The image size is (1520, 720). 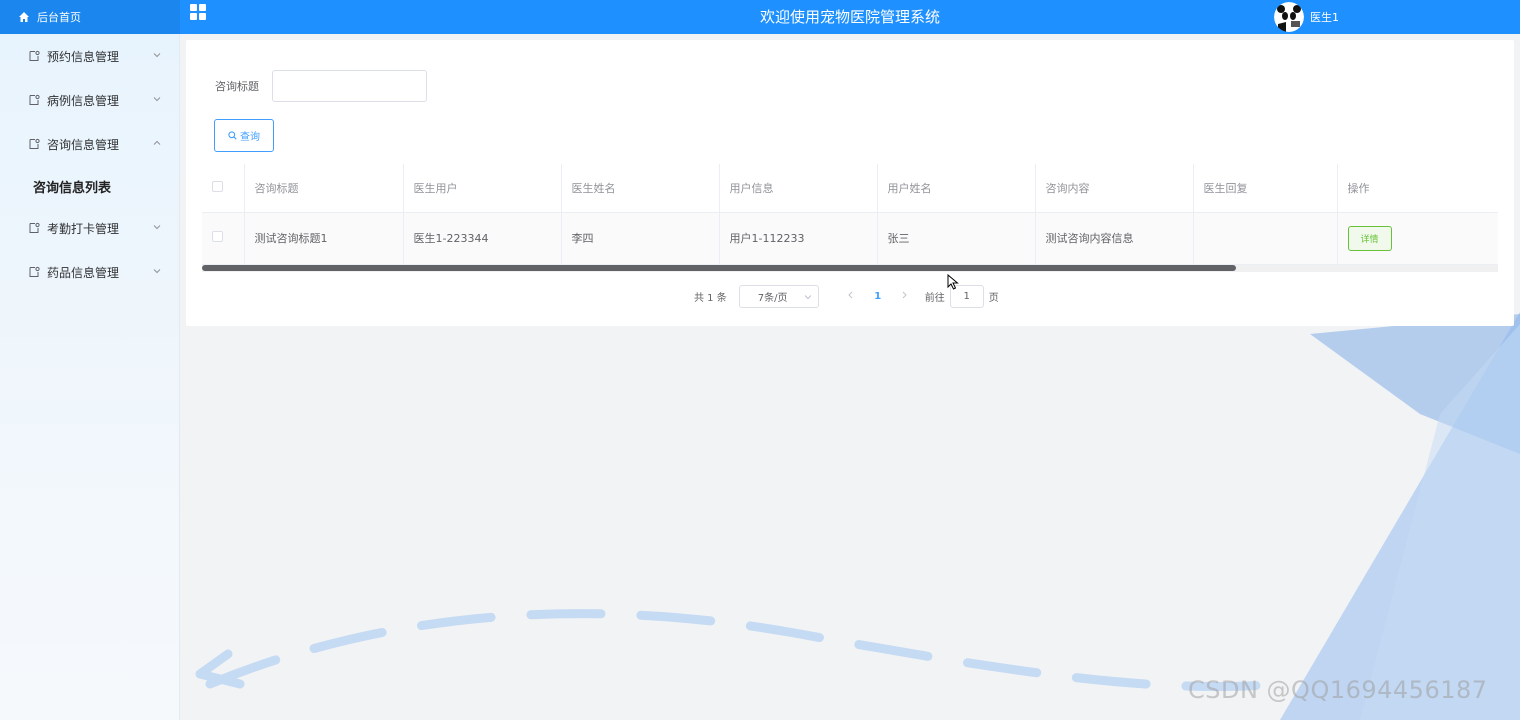 I want to click on column-header: 用户姓名, so click(x=956, y=188).